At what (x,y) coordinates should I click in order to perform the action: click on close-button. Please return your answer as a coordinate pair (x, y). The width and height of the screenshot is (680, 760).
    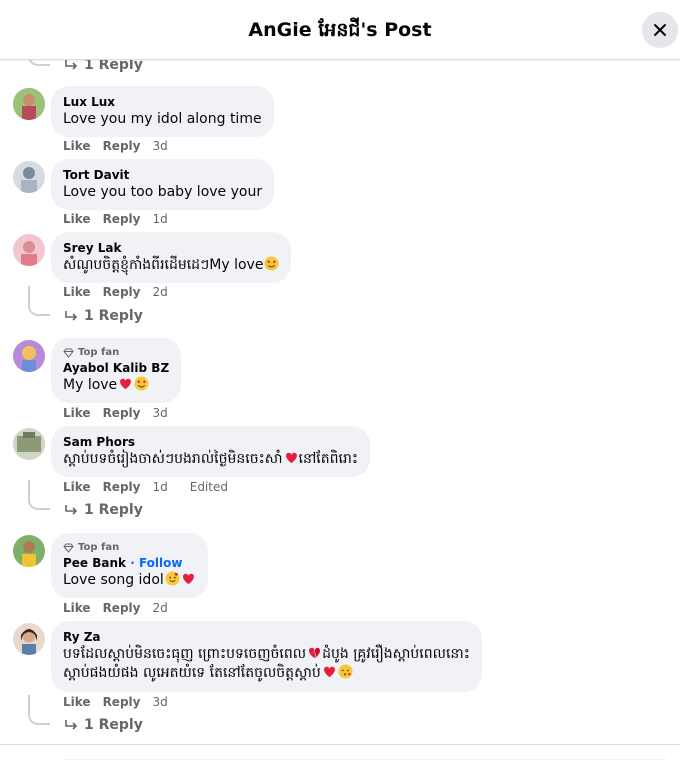
    Looking at the image, I should click on (660, 30).